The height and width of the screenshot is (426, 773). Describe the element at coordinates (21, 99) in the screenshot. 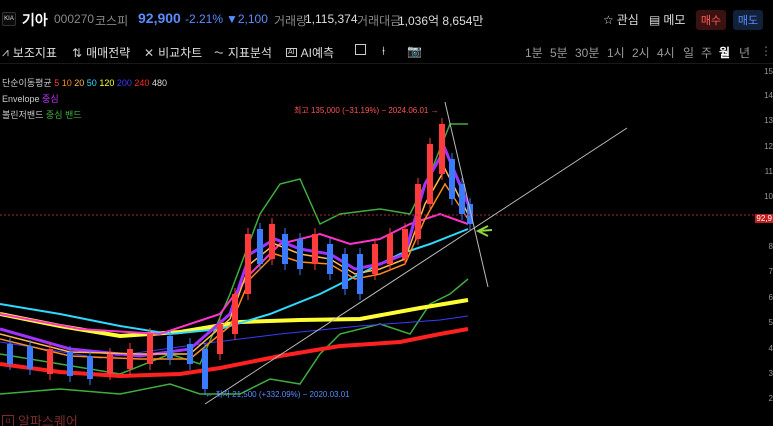

I see `envelope-legend-title: Envelope` at that location.